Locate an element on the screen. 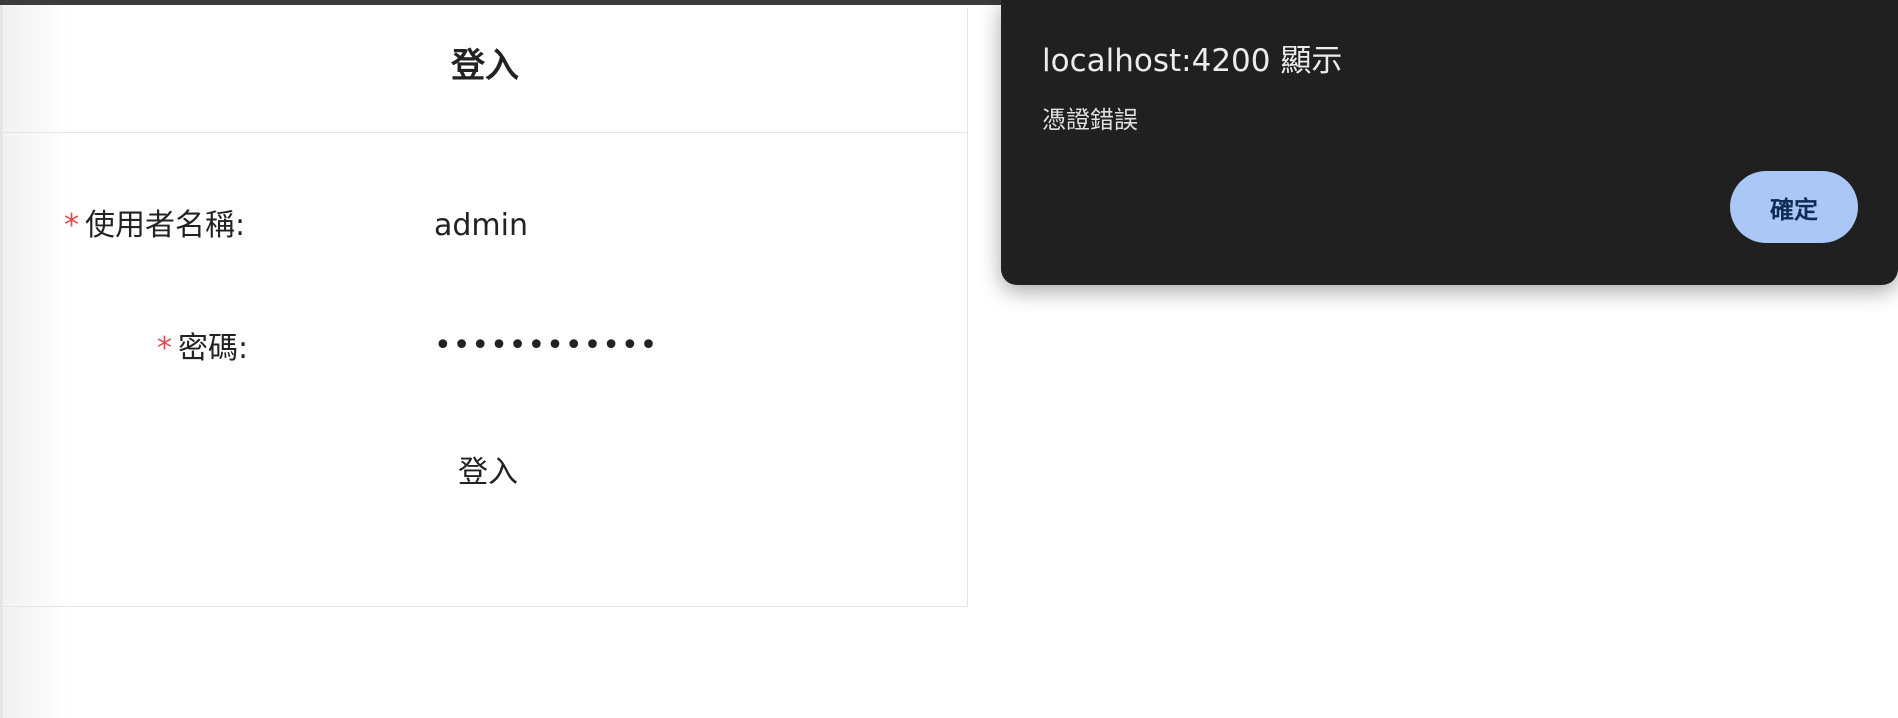  username-label-text: 使用者名稱: is located at coordinates (165, 225).